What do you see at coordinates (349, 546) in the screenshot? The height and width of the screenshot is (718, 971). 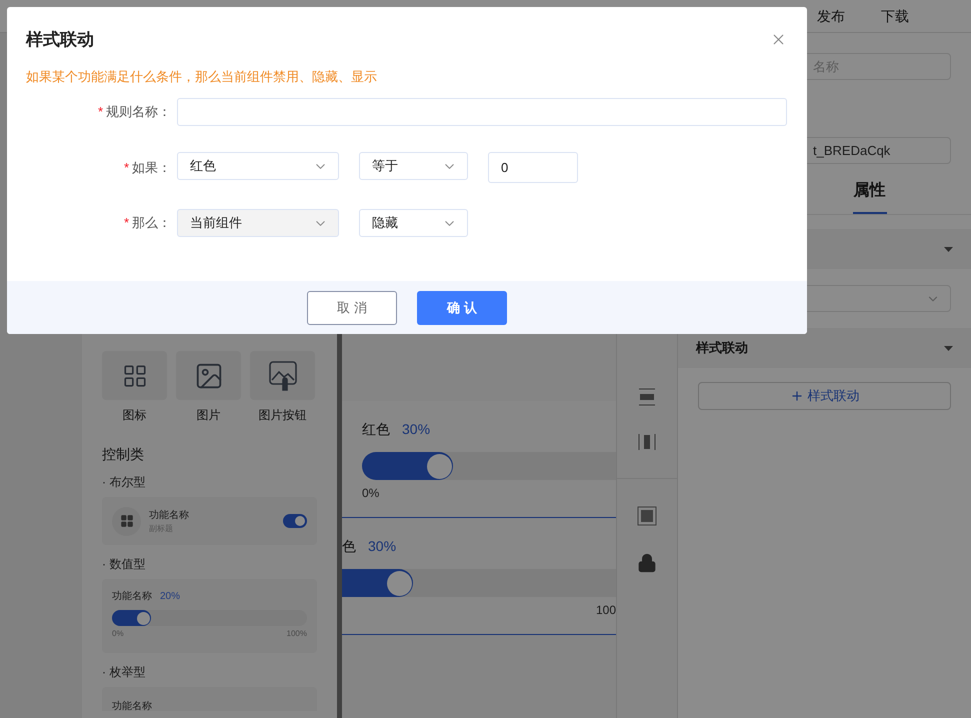 I see `widget-label: 色` at bounding box center [349, 546].